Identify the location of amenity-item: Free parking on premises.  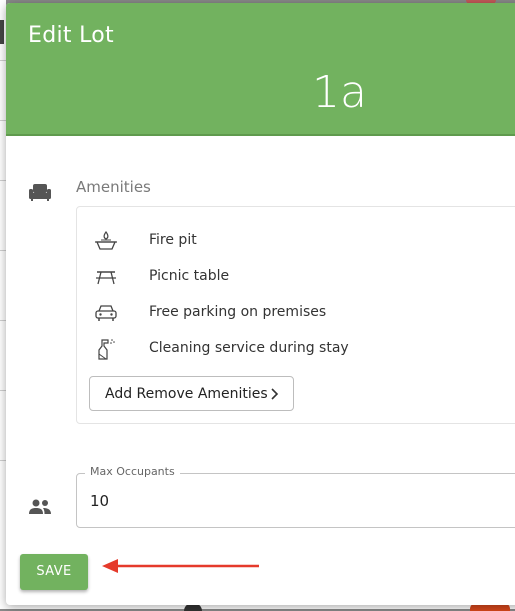
(296, 313).